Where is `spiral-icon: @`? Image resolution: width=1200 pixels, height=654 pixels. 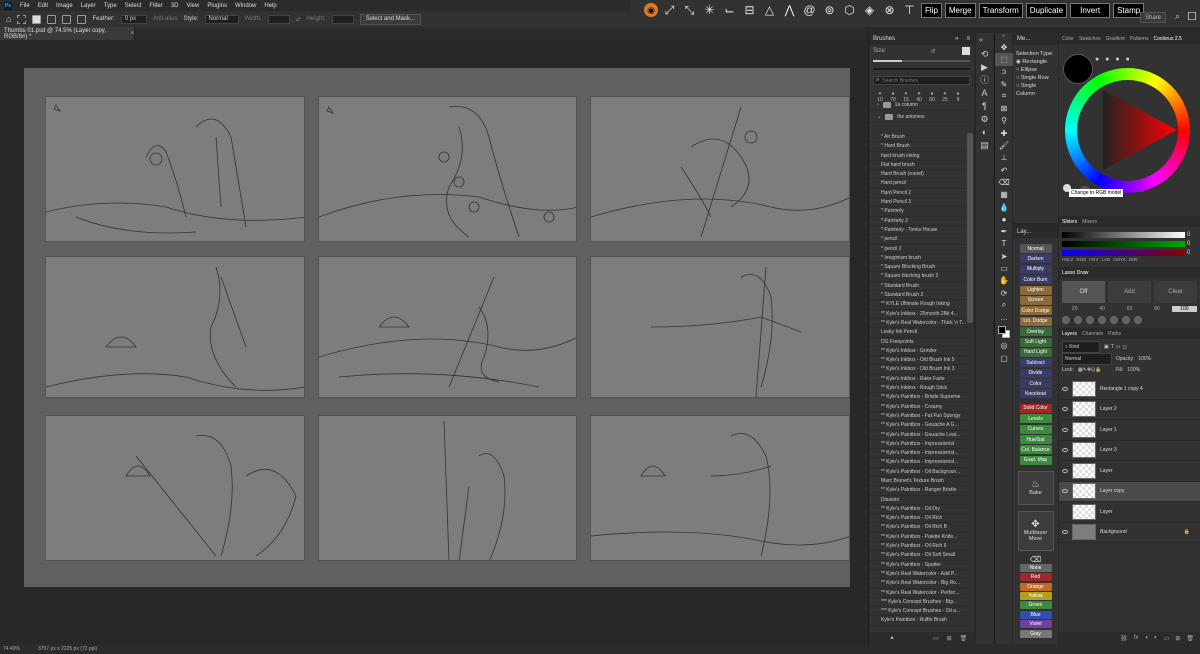
spiral-icon: @ is located at coordinates (809, 10).